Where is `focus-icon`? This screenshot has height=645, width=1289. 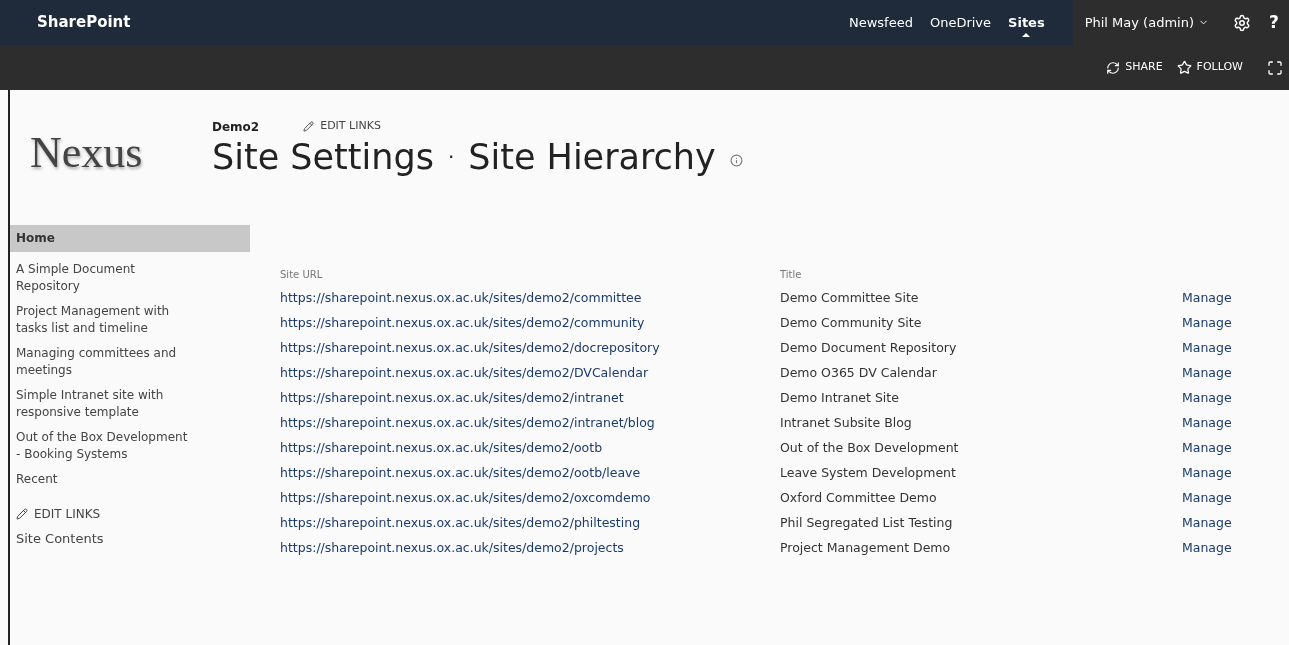 focus-icon is located at coordinates (1275, 67).